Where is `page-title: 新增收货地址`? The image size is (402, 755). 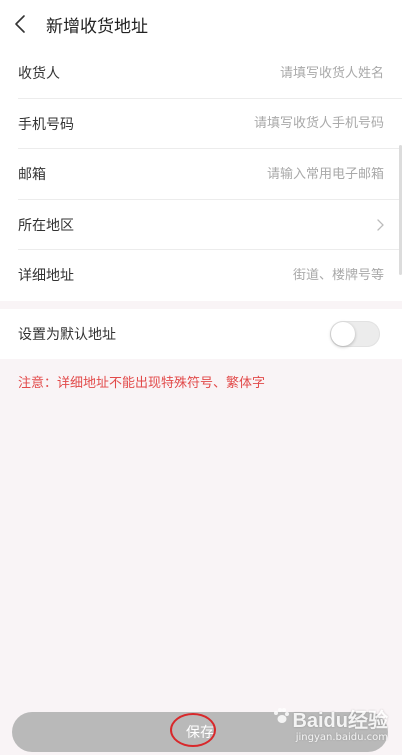 page-title: 新增收货地址 is located at coordinates (97, 26).